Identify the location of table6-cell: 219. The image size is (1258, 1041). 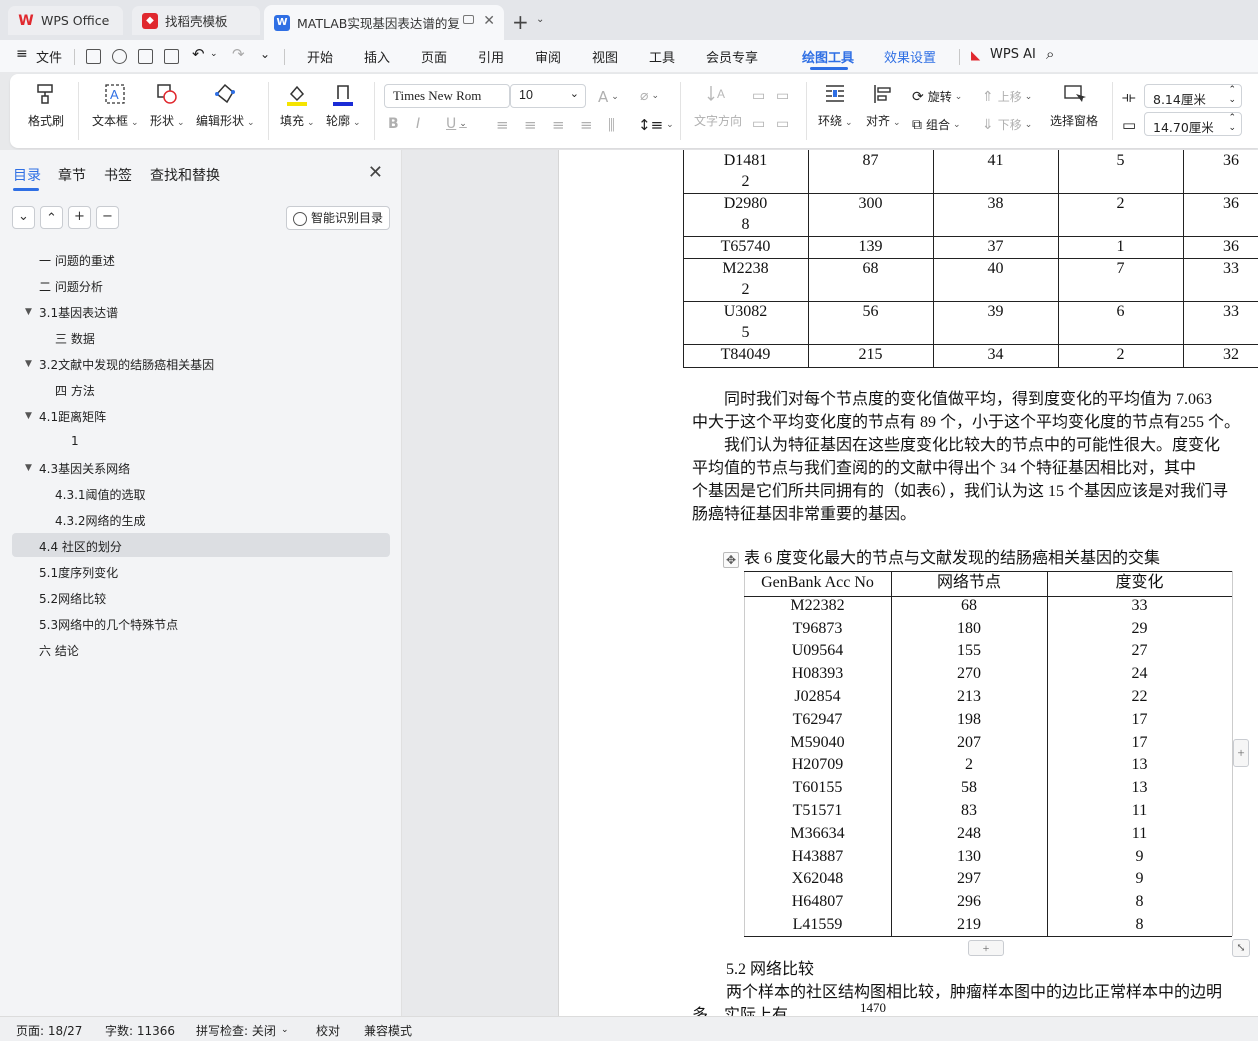
(969, 924).